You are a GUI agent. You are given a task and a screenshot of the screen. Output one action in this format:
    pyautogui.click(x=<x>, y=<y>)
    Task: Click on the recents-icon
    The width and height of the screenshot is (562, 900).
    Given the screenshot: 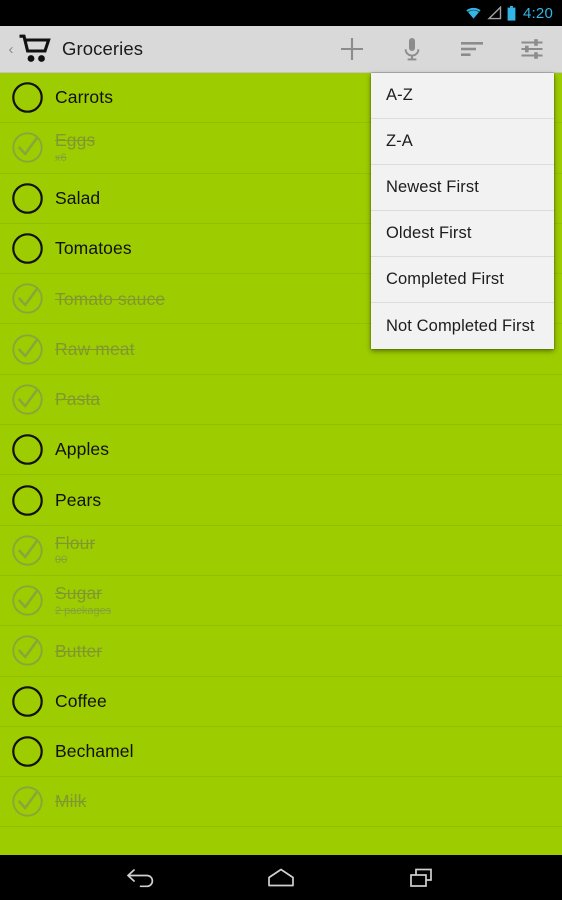 What is the action you would take?
    pyautogui.click(x=420, y=877)
    